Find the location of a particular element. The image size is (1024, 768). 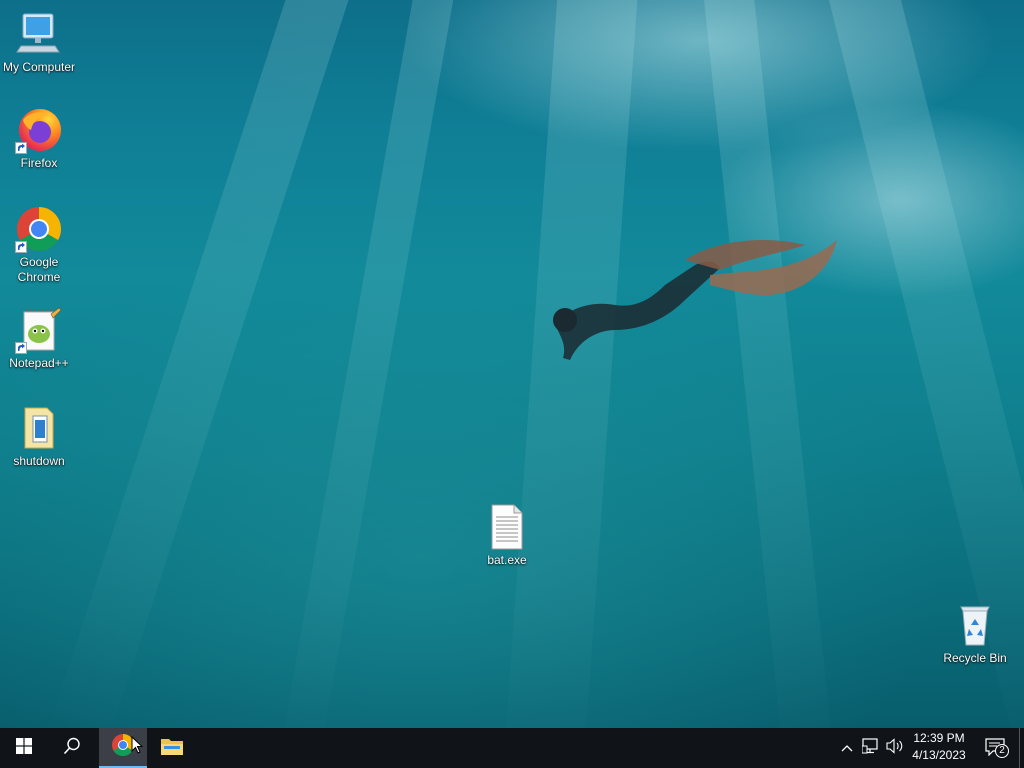

chevron-up-icon is located at coordinates (847, 748).